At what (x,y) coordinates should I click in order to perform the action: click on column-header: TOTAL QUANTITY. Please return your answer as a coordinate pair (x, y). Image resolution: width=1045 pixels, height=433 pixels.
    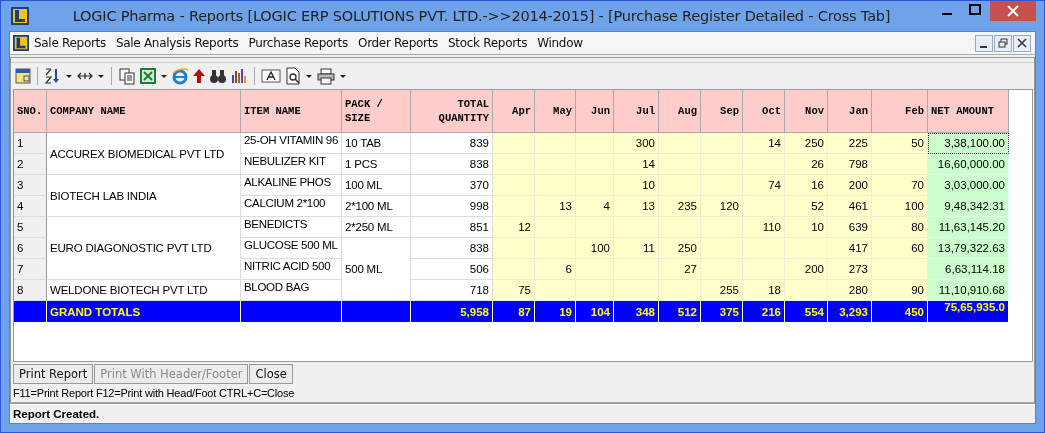
    Looking at the image, I should click on (452, 111).